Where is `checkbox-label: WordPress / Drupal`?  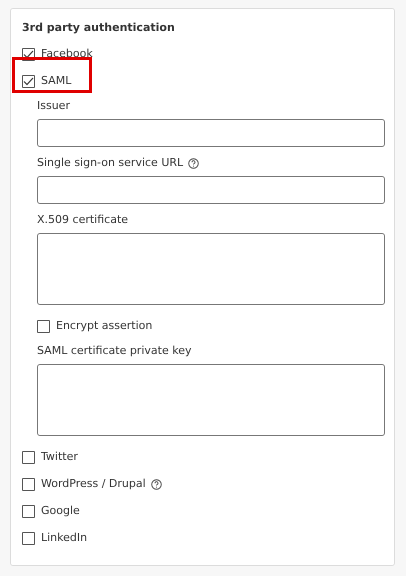 checkbox-label: WordPress / Drupal is located at coordinates (93, 484).